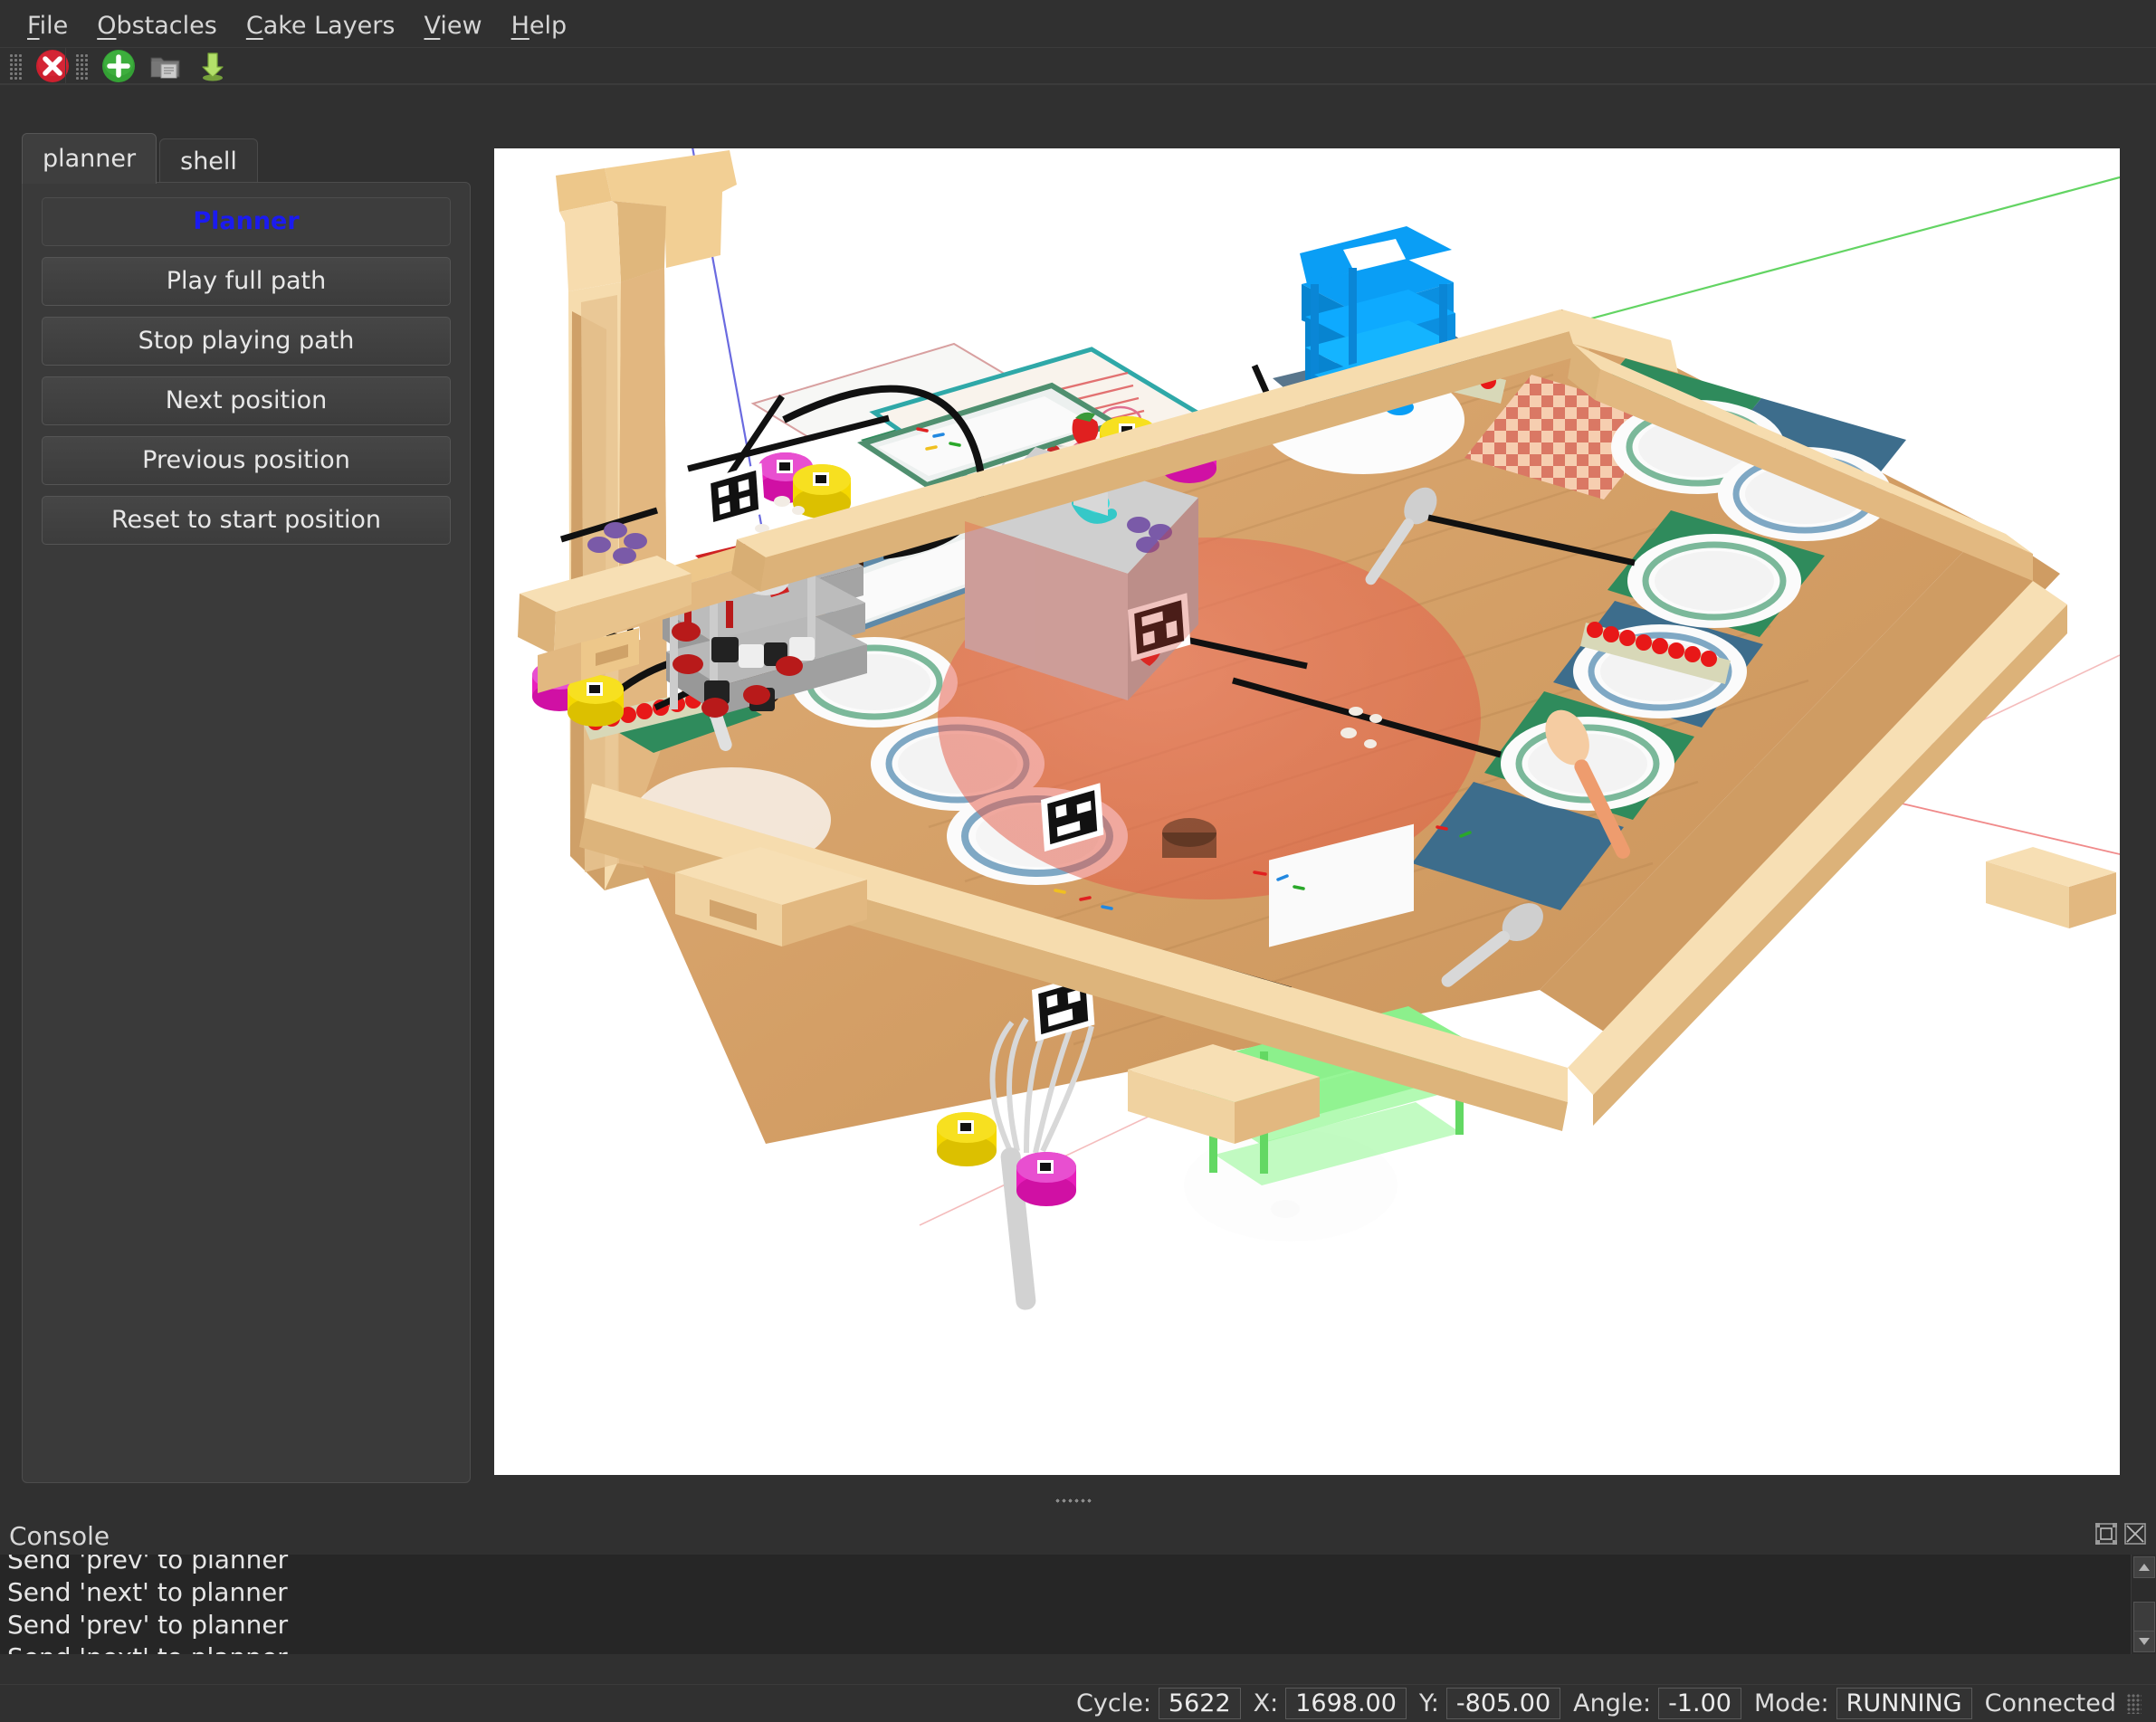  I want to click on console-title: Console, so click(59, 1535).